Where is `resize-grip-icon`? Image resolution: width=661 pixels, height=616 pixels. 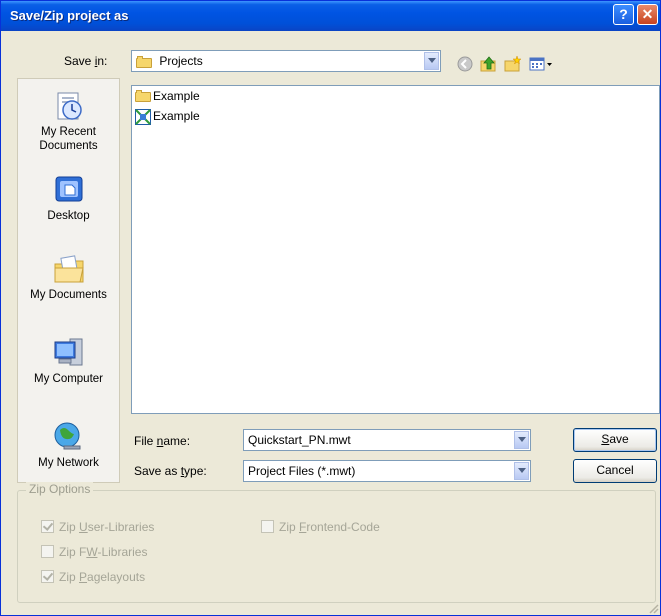
resize-grip-icon is located at coordinates (653, 608).